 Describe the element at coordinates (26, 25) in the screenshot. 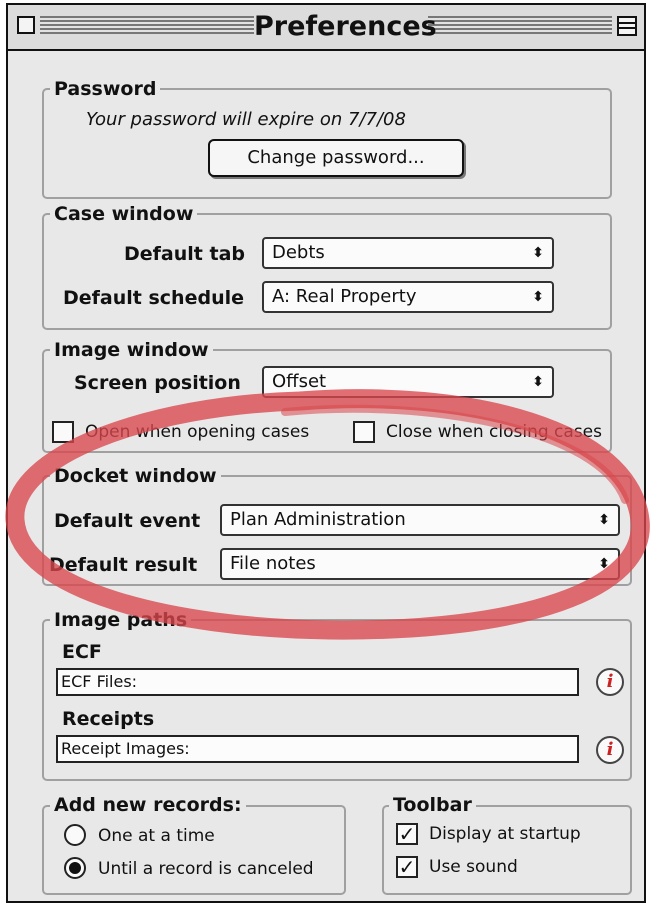

I see `close-box-icon` at that location.